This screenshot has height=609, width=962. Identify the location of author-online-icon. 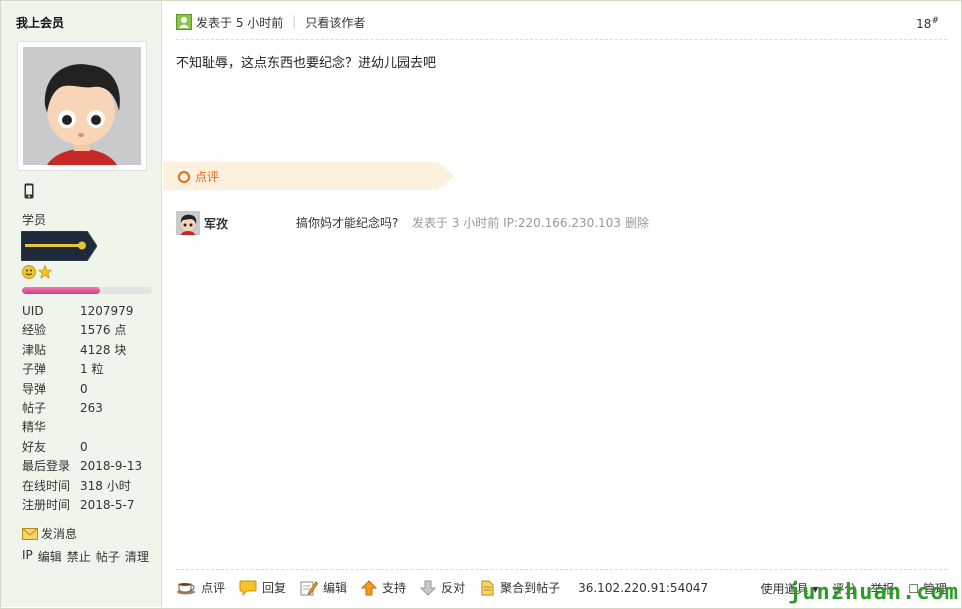
(184, 22).